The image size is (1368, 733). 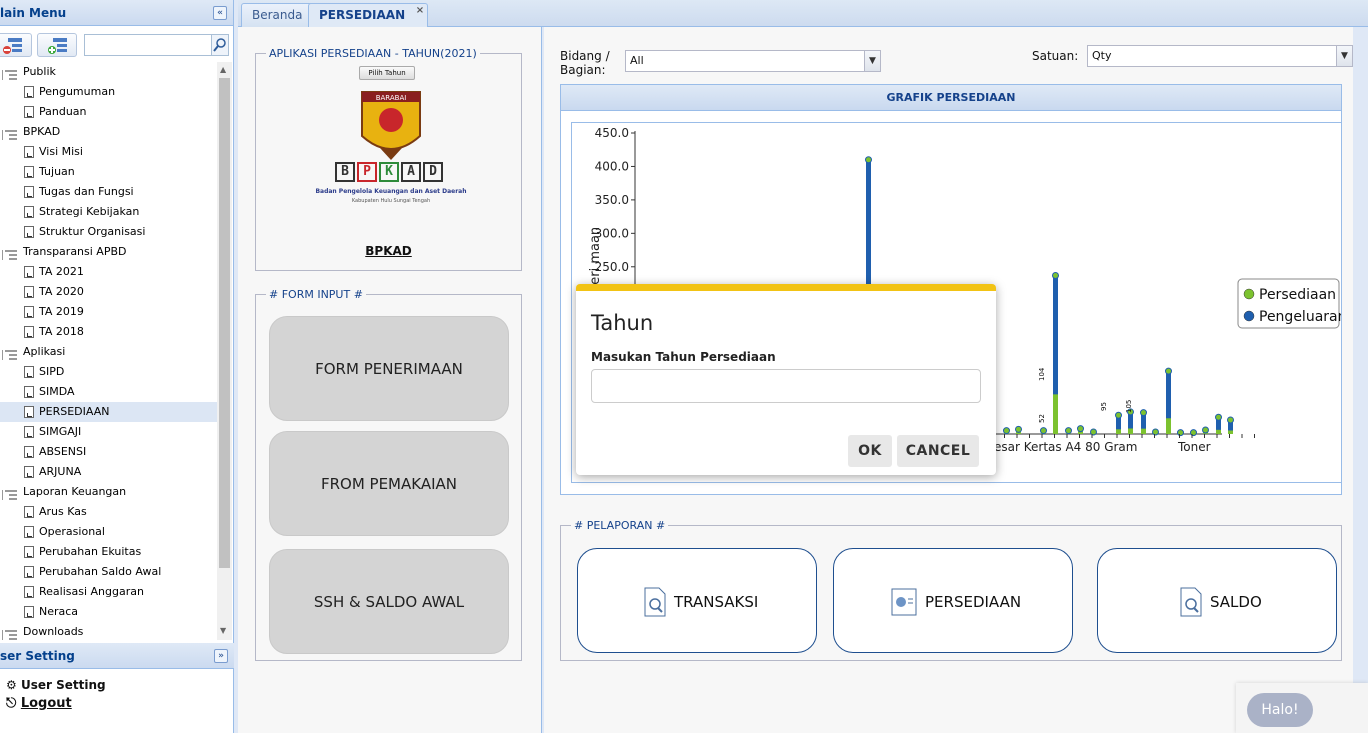 What do you see at coordinates (108, 572) in the screenshot?
I see `tree-leaf: Perubahan Saldo Awal` at bounding box center [108, 572].